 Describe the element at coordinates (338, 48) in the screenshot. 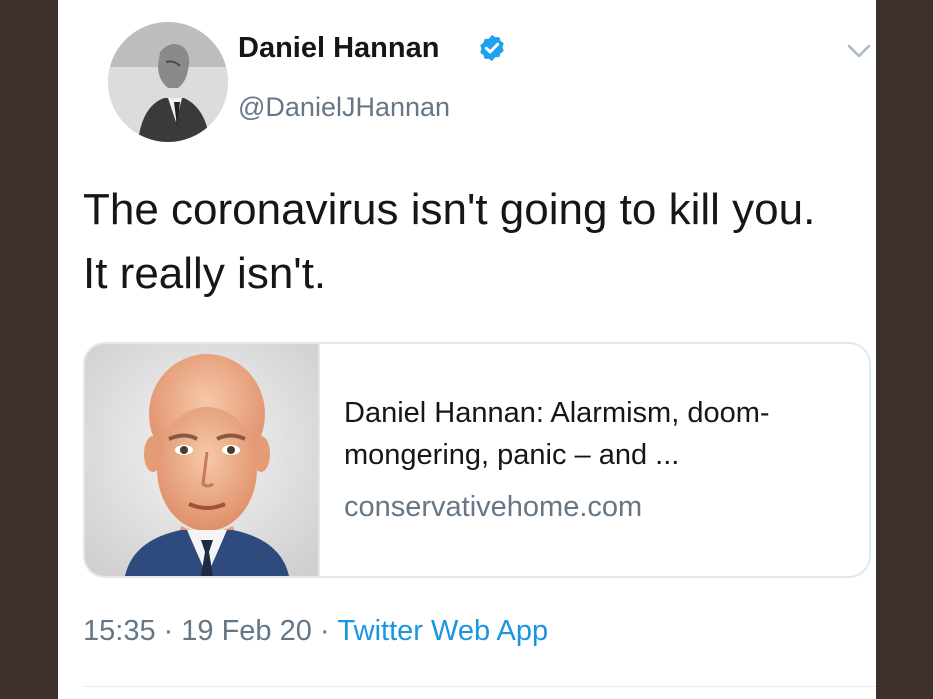

I see `author-display-name: Daniel Hannan` at that location.